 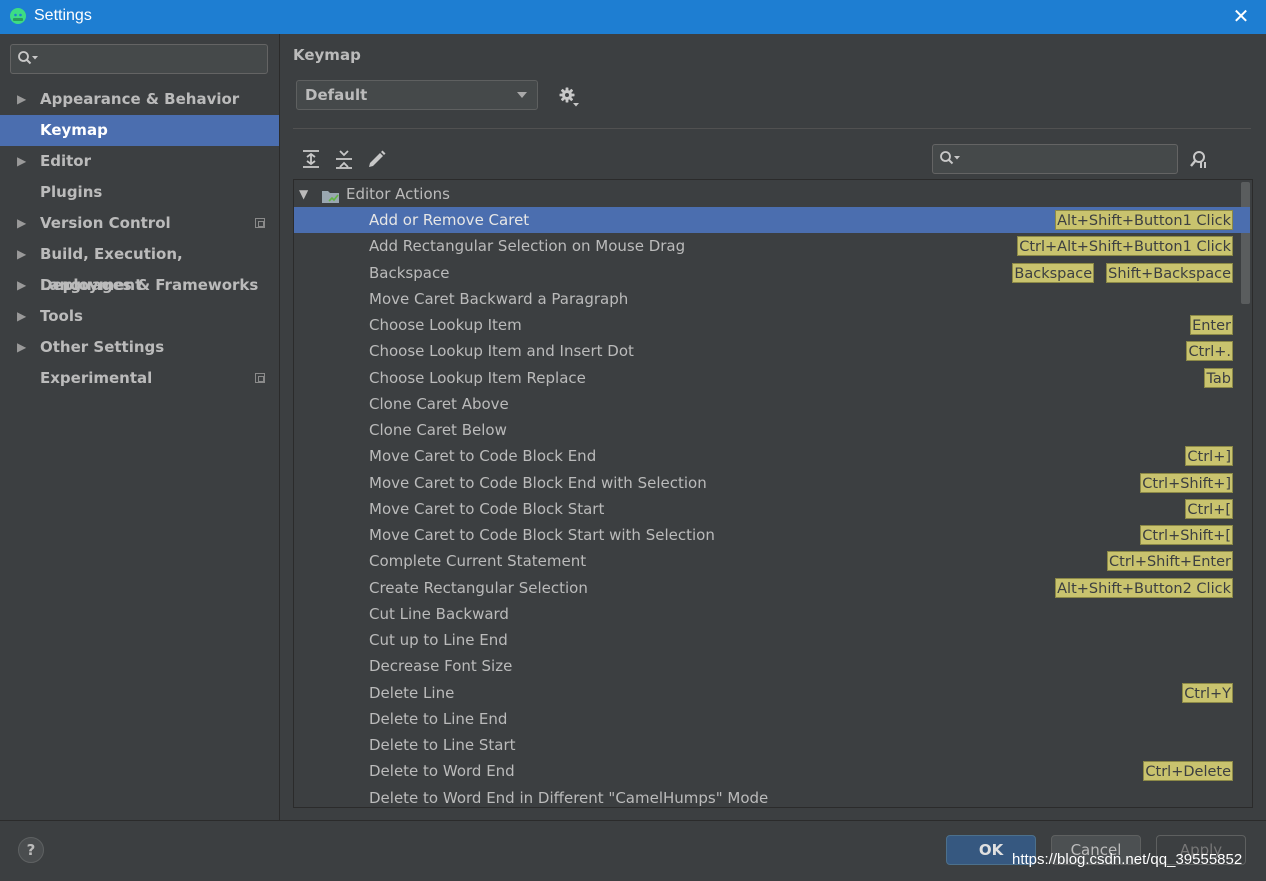 What do you see at coordinates (478, 587) in the screenshot?
I see `action-label: Create Rectangular Selection` at bounding box center [478, 587].